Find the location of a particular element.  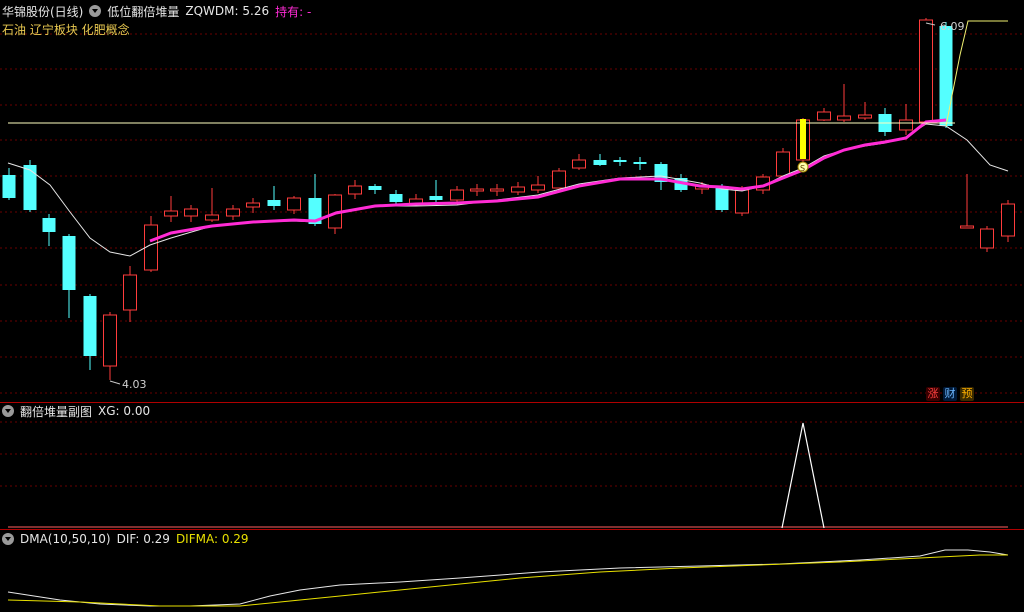

zqwdm-value: ZQWDM: 5.26 is located at coordinates (227, 11).